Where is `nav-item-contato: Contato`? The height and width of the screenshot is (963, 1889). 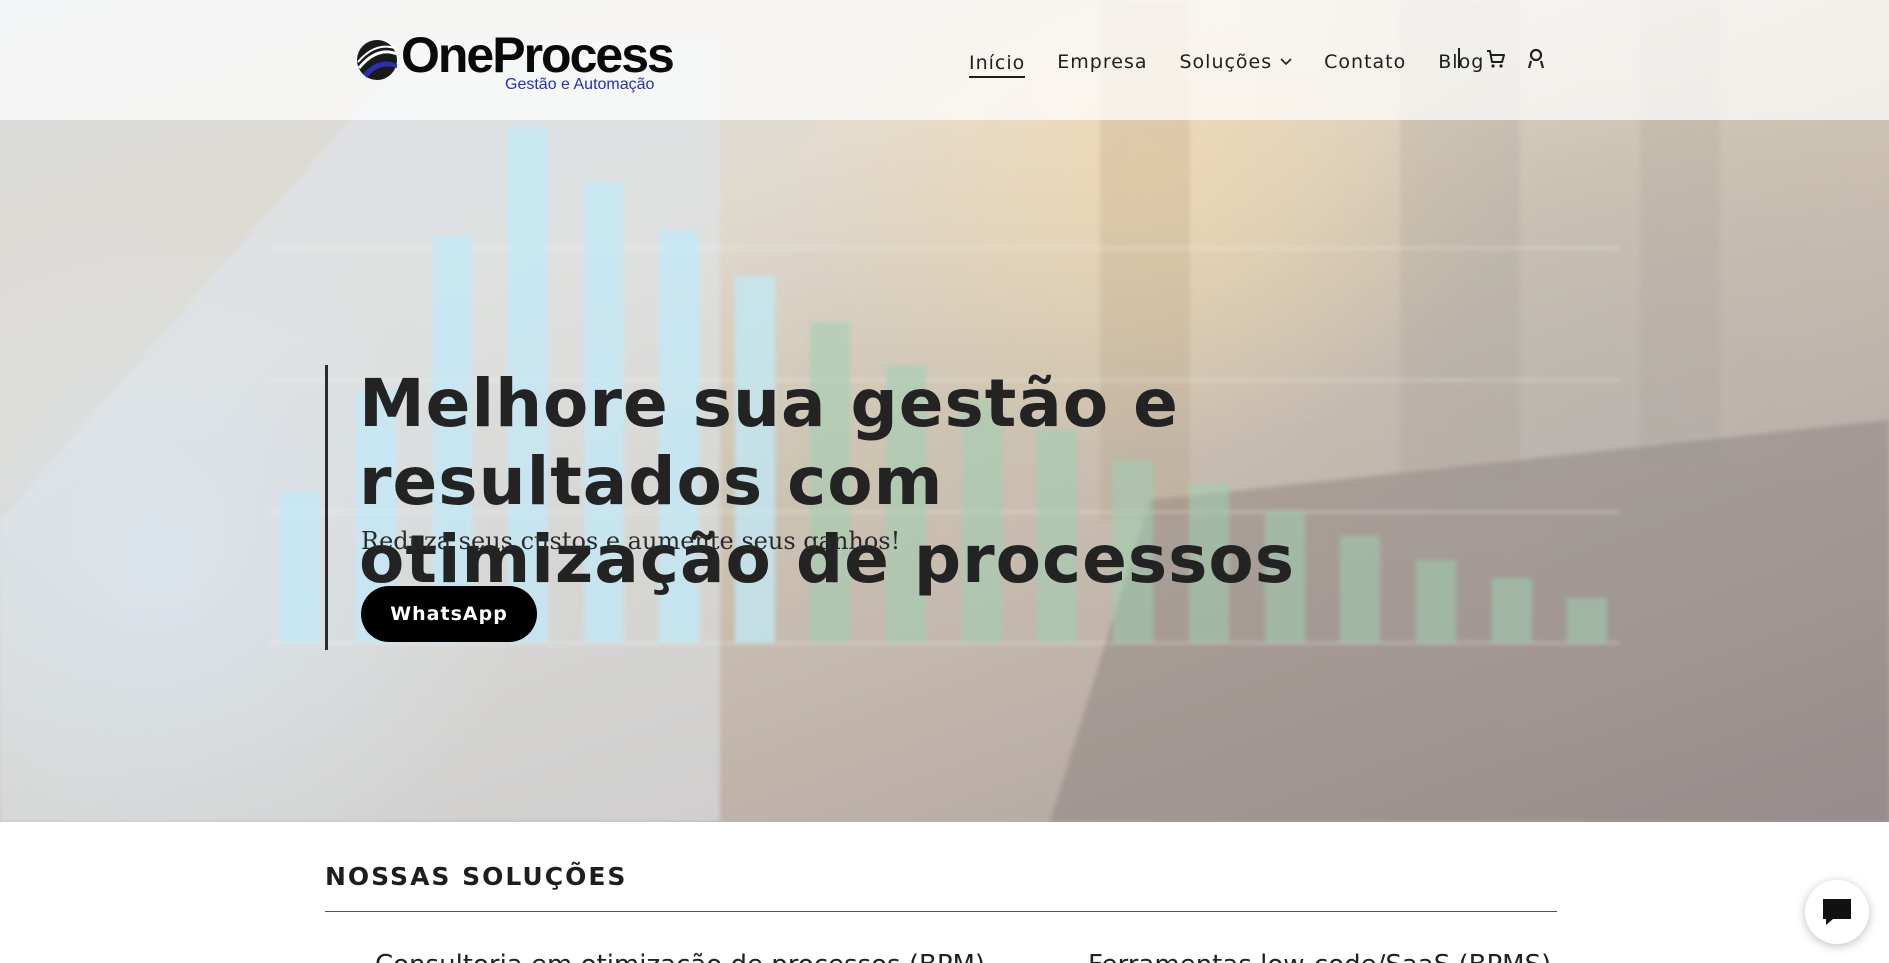
nav-item-contato: Contato is located at coordinates (1365, 62).